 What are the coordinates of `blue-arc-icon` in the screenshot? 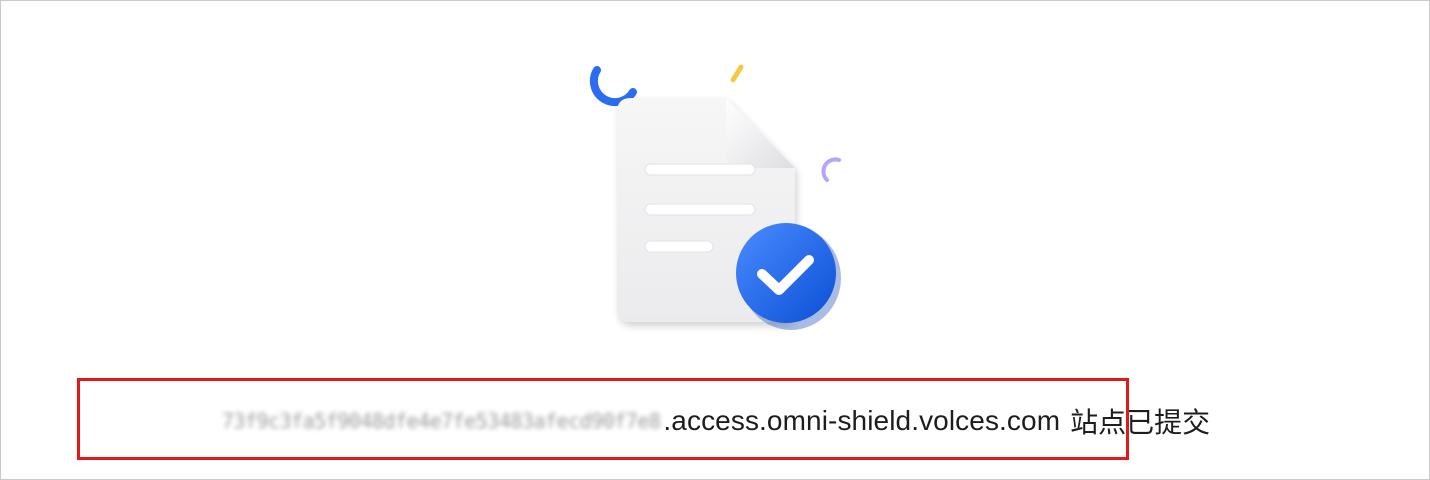 It's located at (613, 86).